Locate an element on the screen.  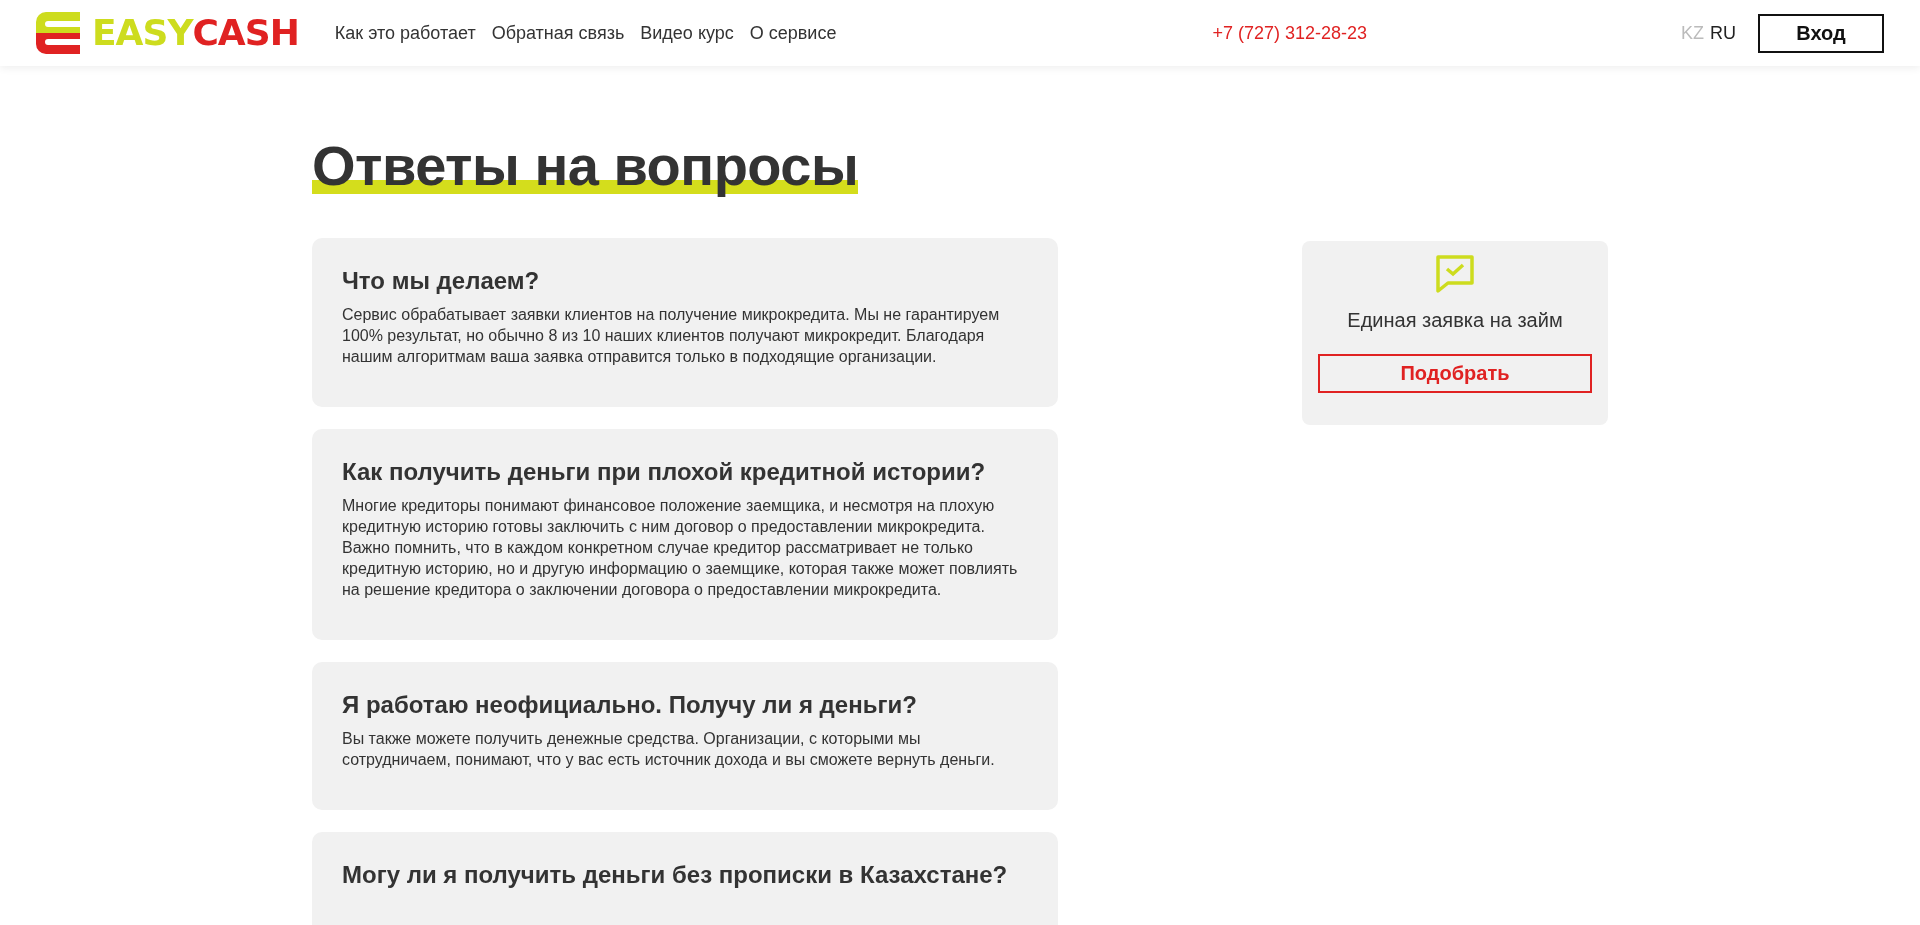
chat-check-icon is located at coordinates (1455, 274).